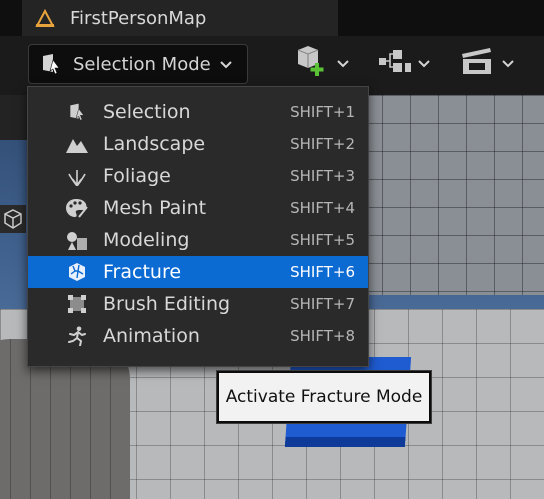 The image size is (544, 499). I want to click on menu-item-shortcut: SHIFT+4, so click(322, 208).